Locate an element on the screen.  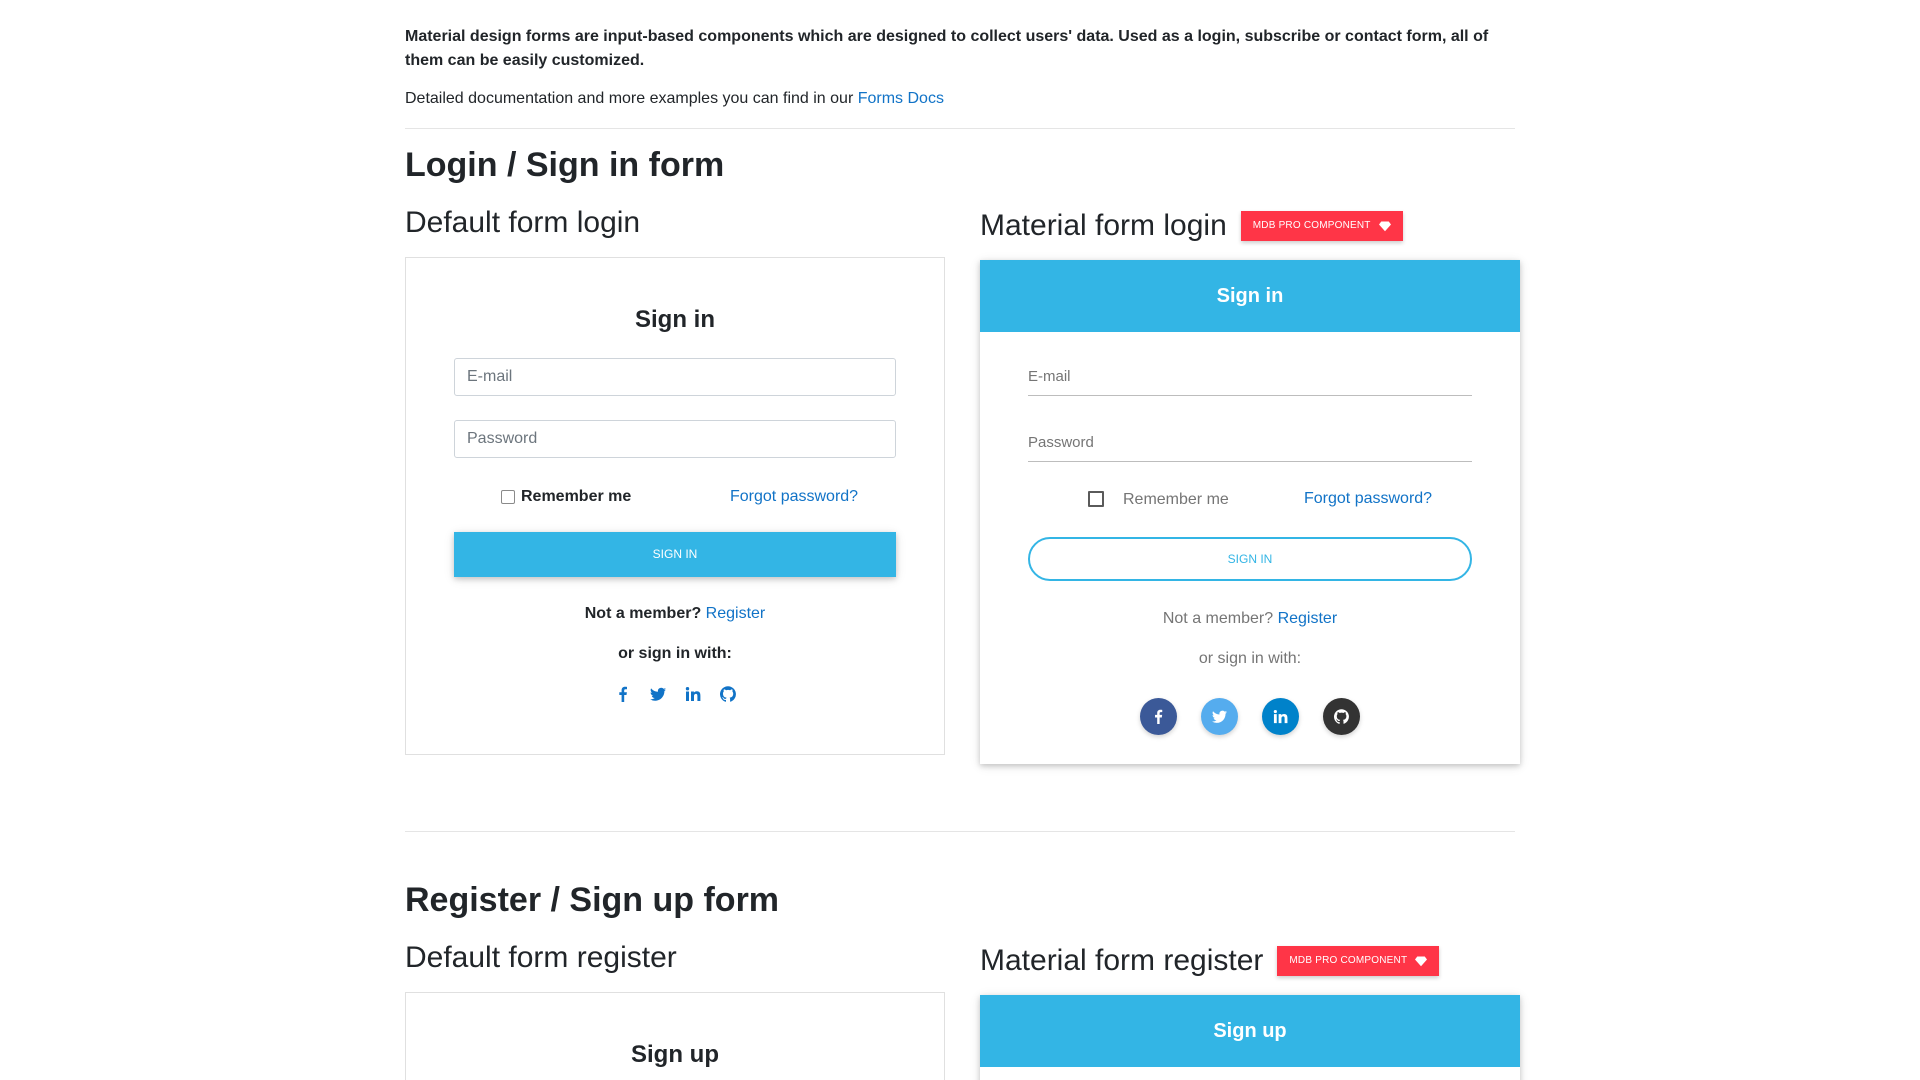
material-card-header: Sign in is located at coordinates (1250, 296).